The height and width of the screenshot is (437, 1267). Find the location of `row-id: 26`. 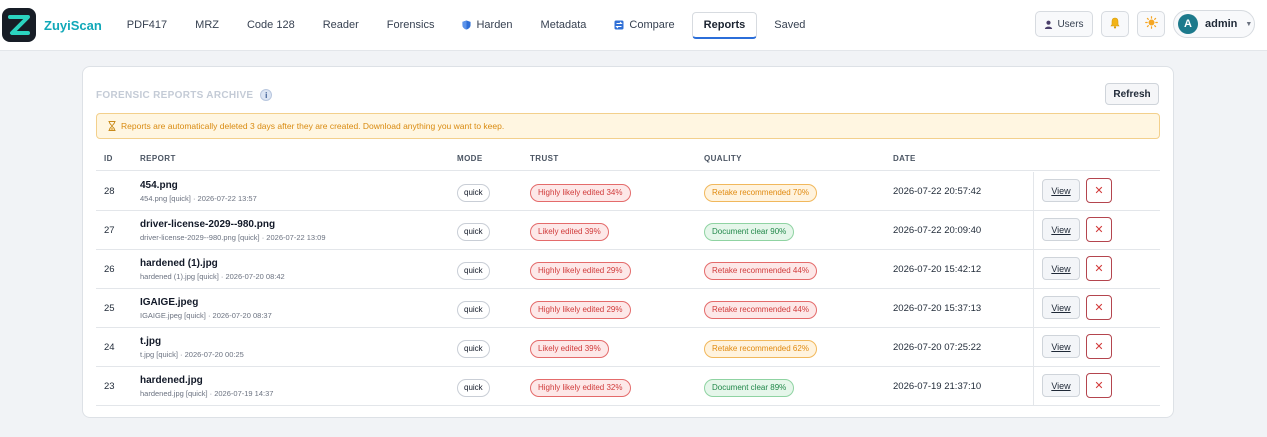

row-id: 26 is located at coordinates (109, 269).